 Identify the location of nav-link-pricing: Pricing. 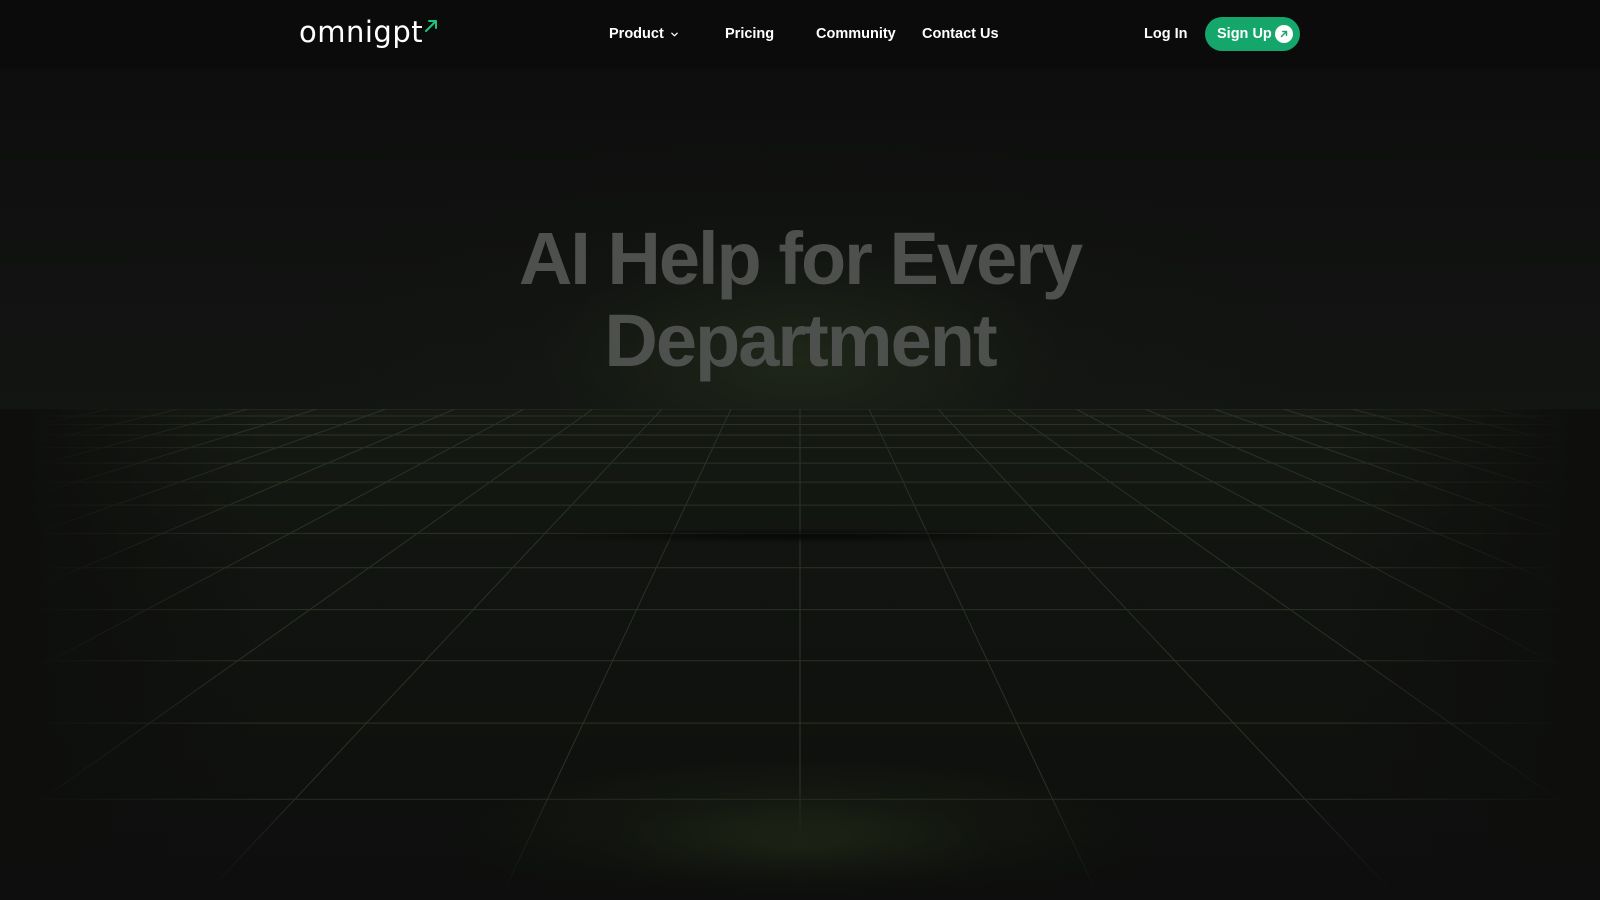
(749, 34).